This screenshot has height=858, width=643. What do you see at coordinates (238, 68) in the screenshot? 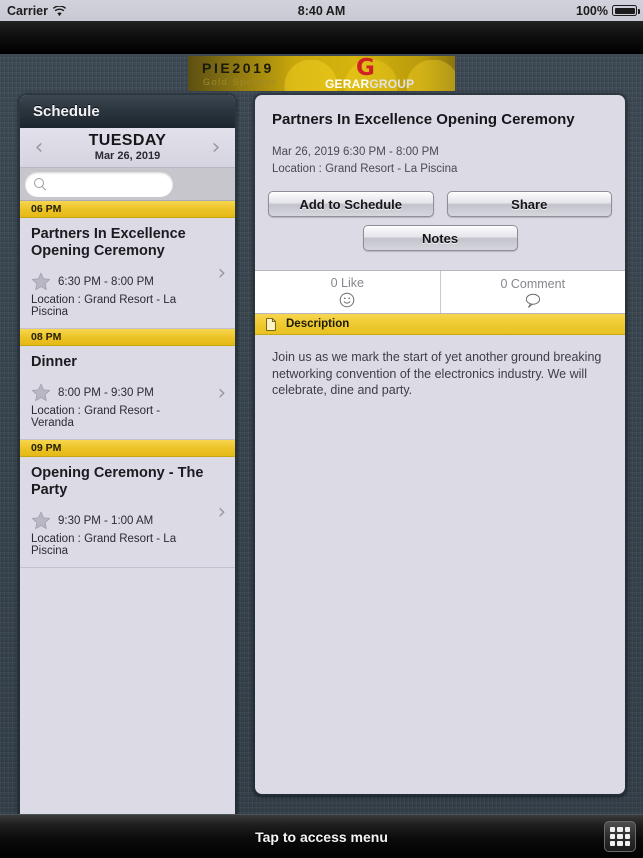
I see `banner-event-code: PIE2019` at bounding box center [238, 68].